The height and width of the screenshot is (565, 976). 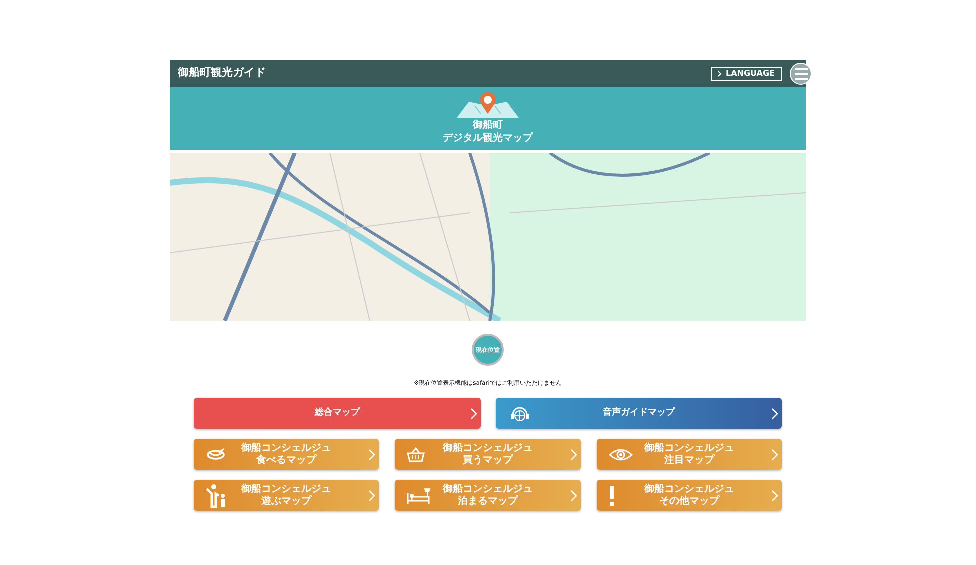 What do you see at coordinates (487, 461) in the screenshot?
I see `button-label: 買うマップ` at bounding box center [487, 461].